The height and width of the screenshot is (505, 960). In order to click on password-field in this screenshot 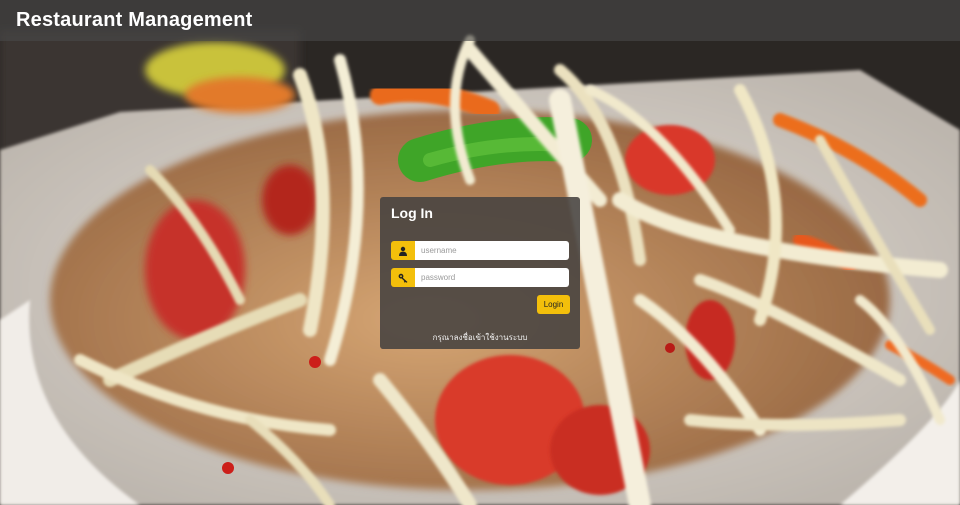, I will do `click(480, 277)`.